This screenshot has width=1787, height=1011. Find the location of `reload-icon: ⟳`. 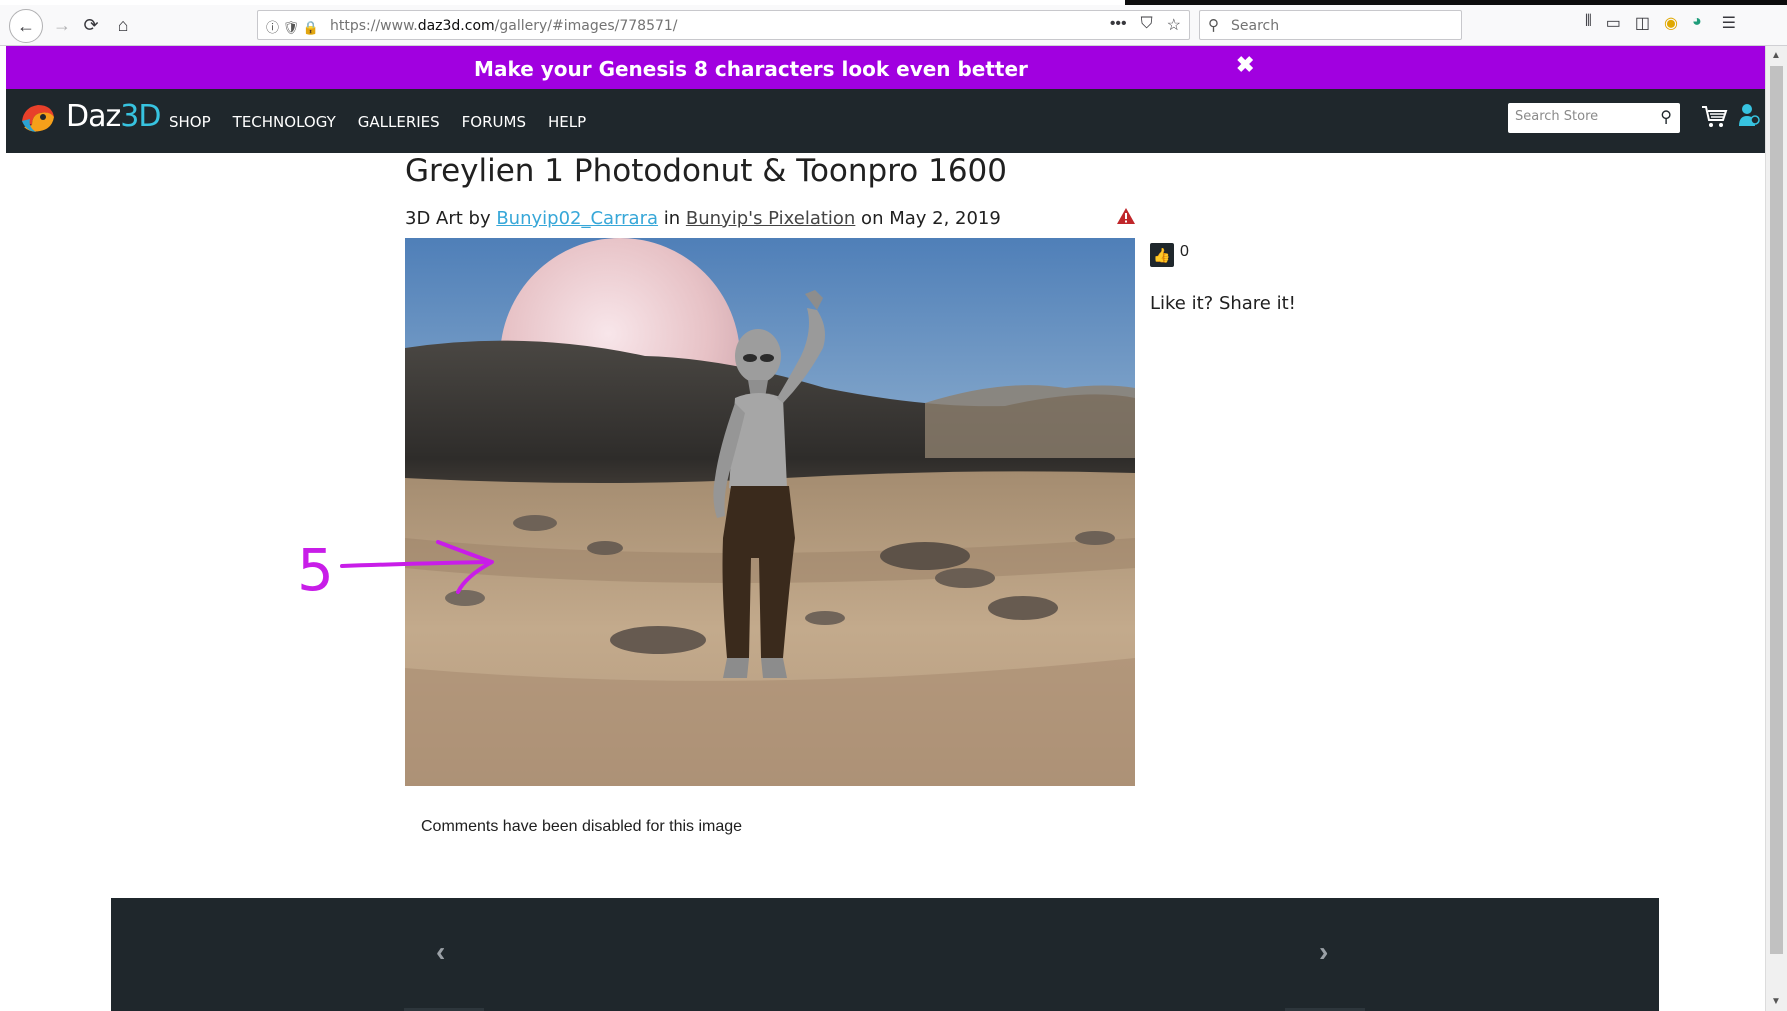

reload-icon: ⟳ is located at coordinates (91, 24).